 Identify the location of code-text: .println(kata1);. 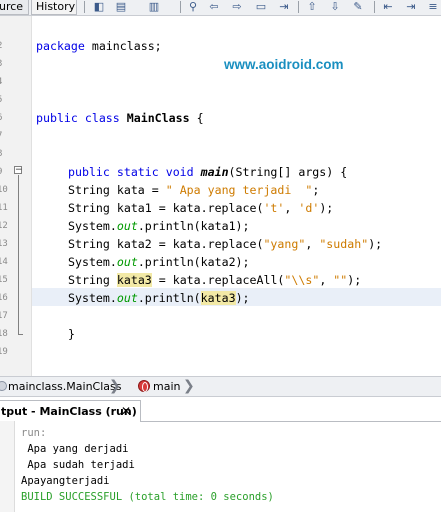
(193, 226).